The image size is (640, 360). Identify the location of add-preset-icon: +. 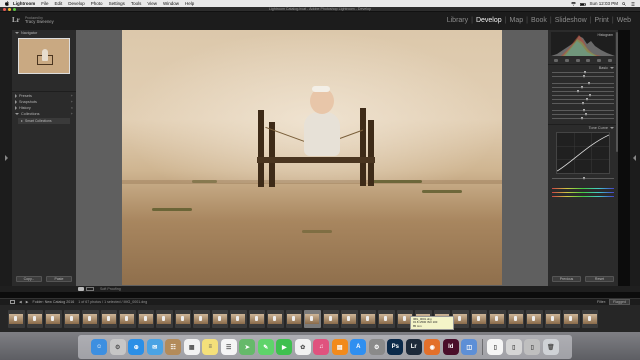
(72, 96).